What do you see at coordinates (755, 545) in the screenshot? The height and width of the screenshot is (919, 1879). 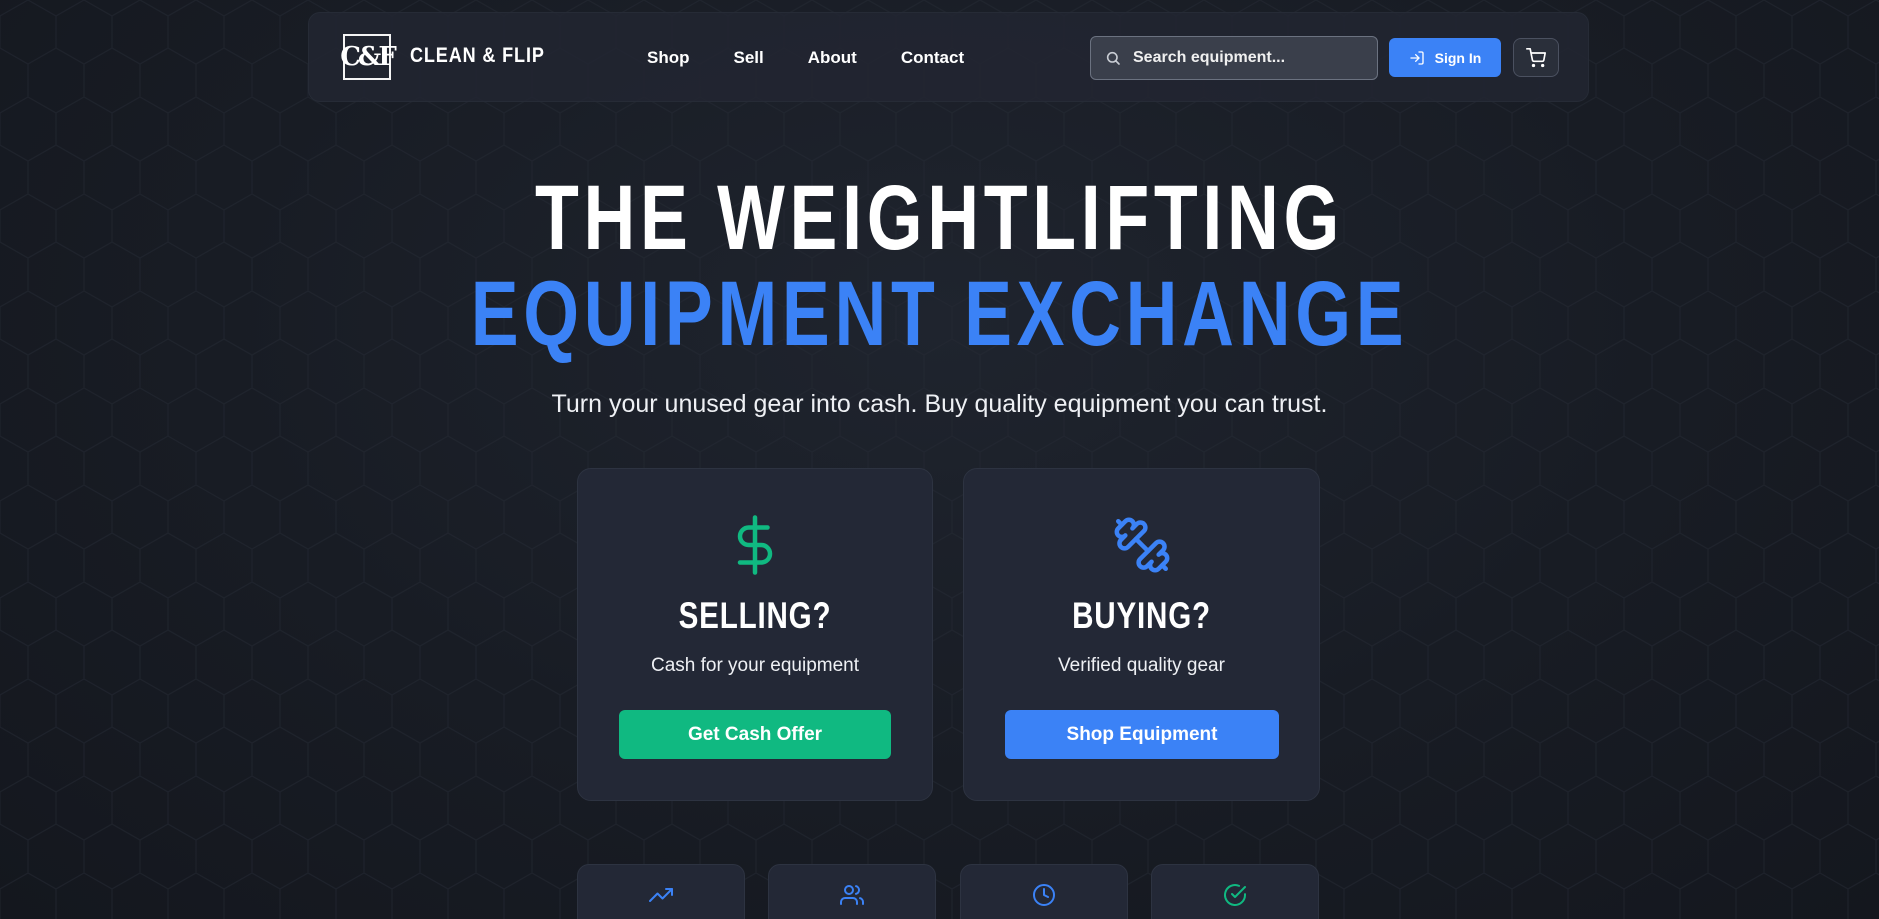 I see `dollar-icon` at bounding box center [755, 545].